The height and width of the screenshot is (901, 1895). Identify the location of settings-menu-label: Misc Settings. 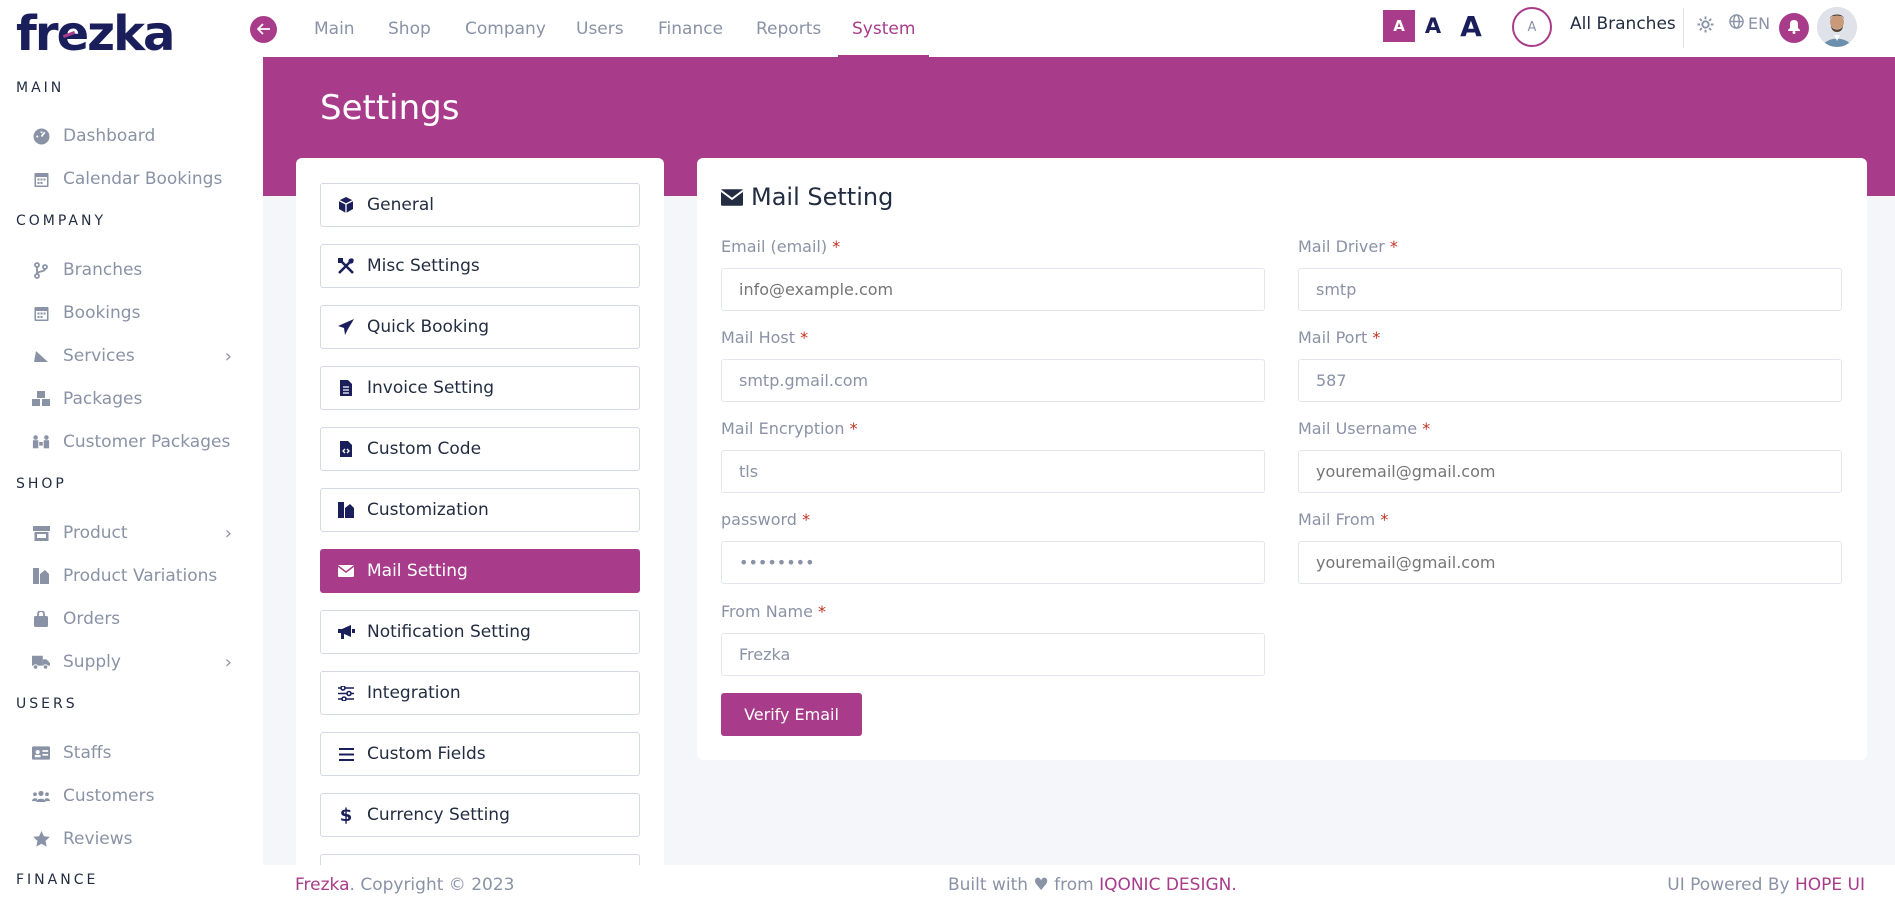
(423, 266).